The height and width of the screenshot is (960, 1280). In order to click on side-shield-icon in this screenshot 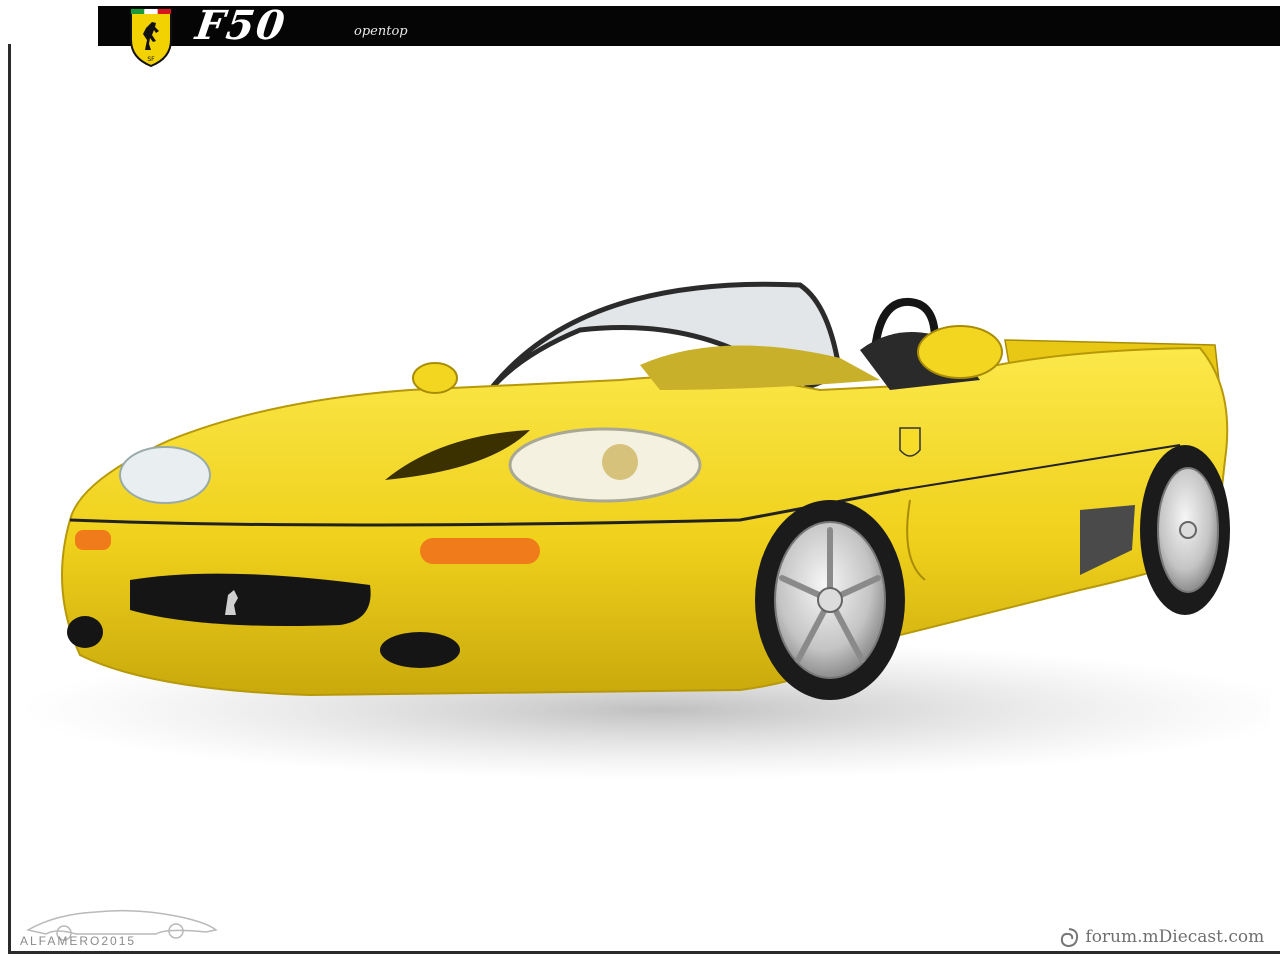, I will do `click(910, 442)`.